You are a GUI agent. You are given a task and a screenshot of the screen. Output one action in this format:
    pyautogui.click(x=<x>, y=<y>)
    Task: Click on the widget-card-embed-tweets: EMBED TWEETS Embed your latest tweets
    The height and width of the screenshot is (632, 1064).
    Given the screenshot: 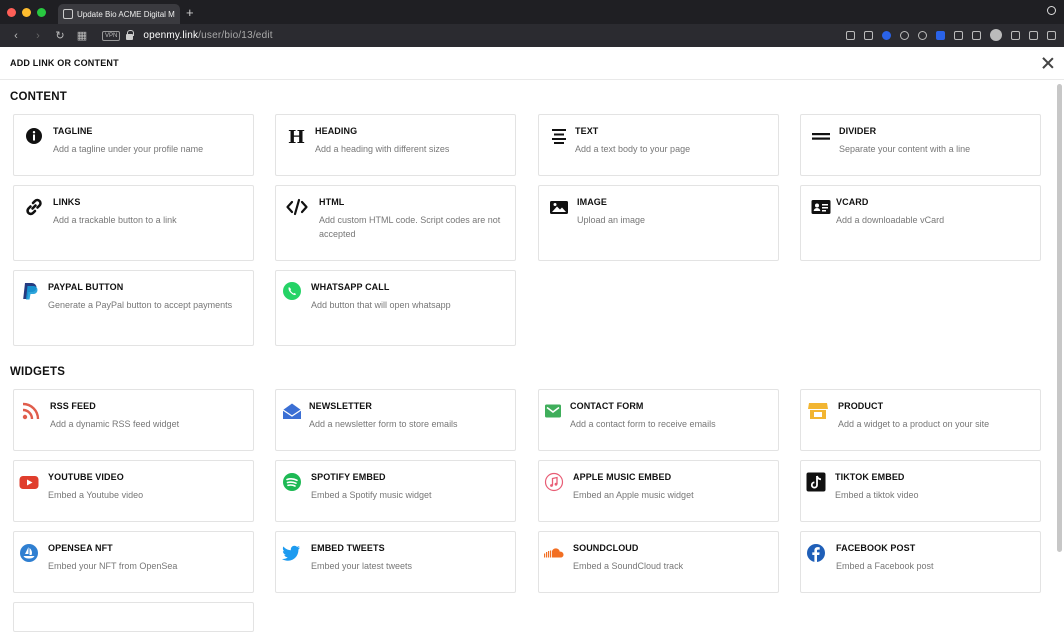 What is the action you would take?
    pyautogui.click(x=395, y=562)
    